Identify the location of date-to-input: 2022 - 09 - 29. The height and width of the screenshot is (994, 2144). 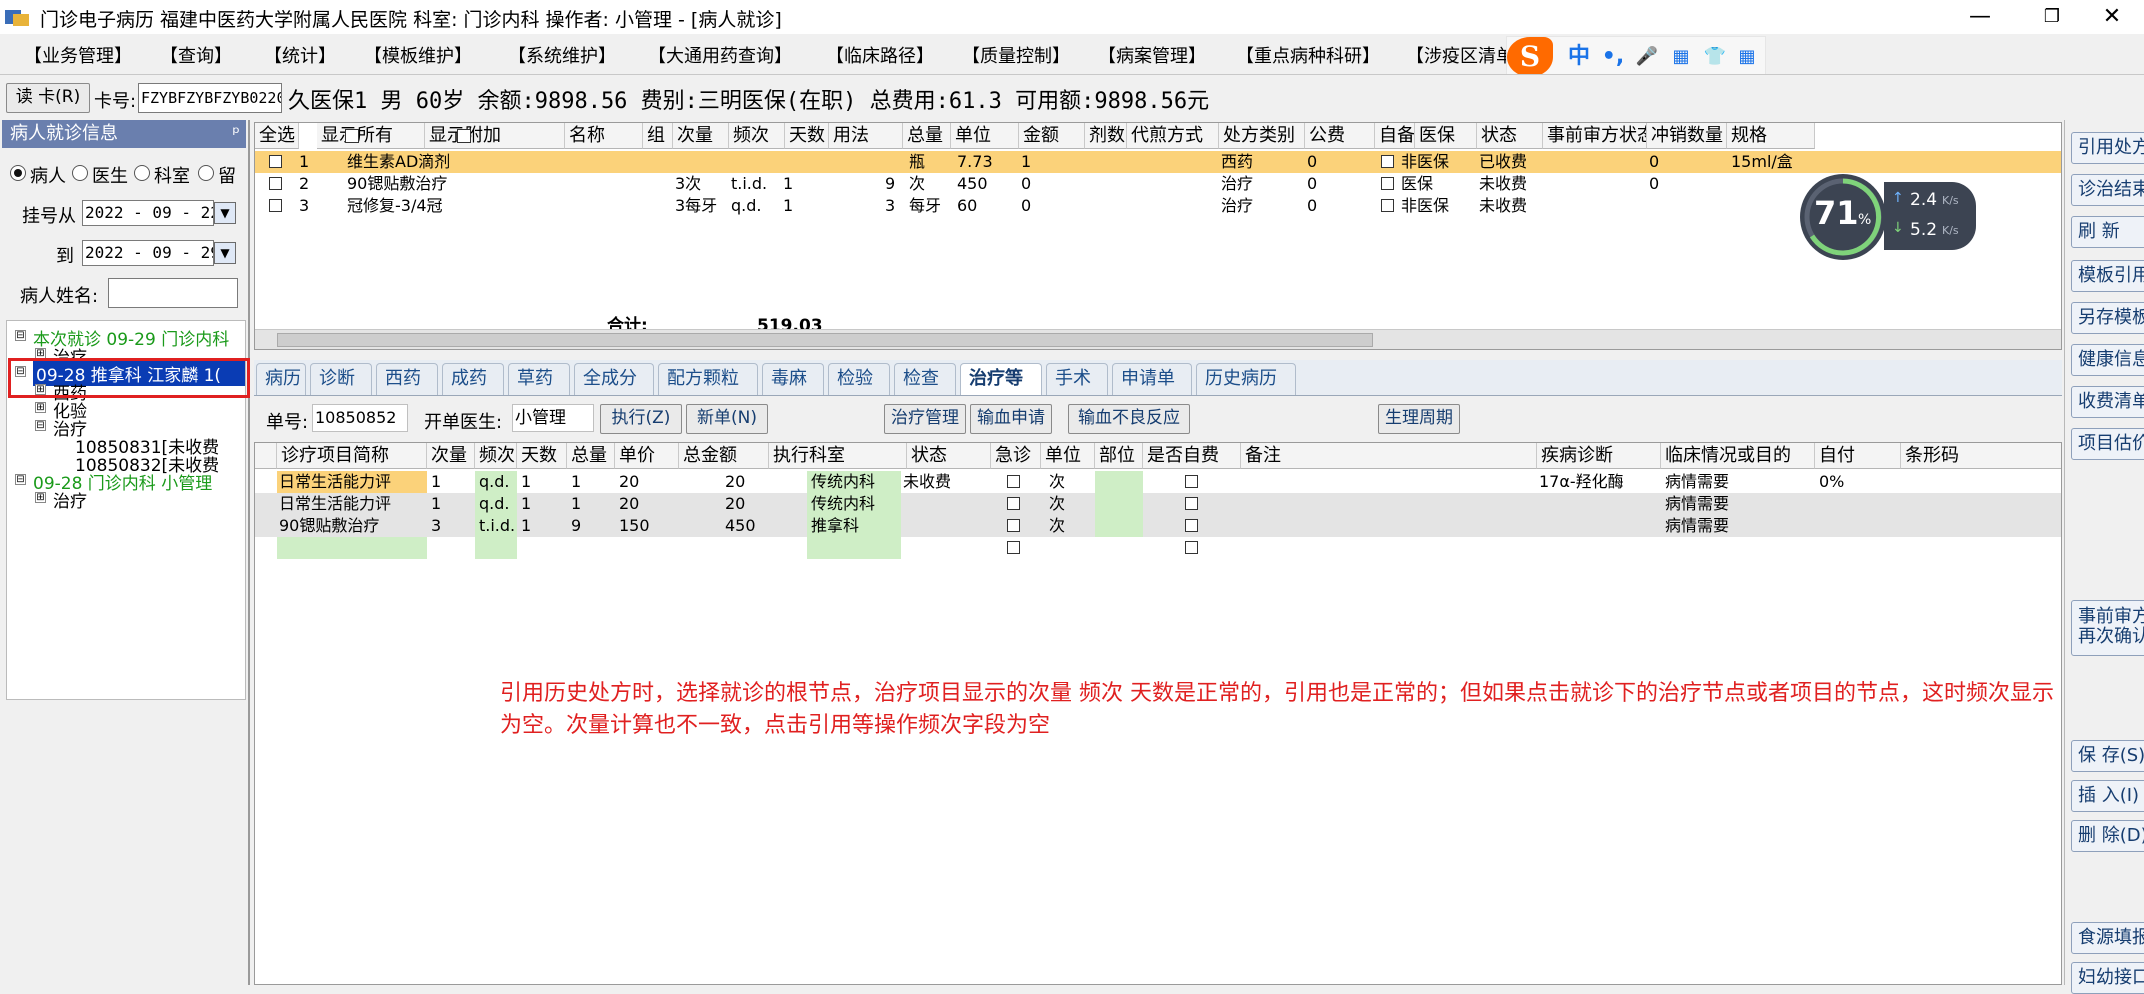
(148, 253).